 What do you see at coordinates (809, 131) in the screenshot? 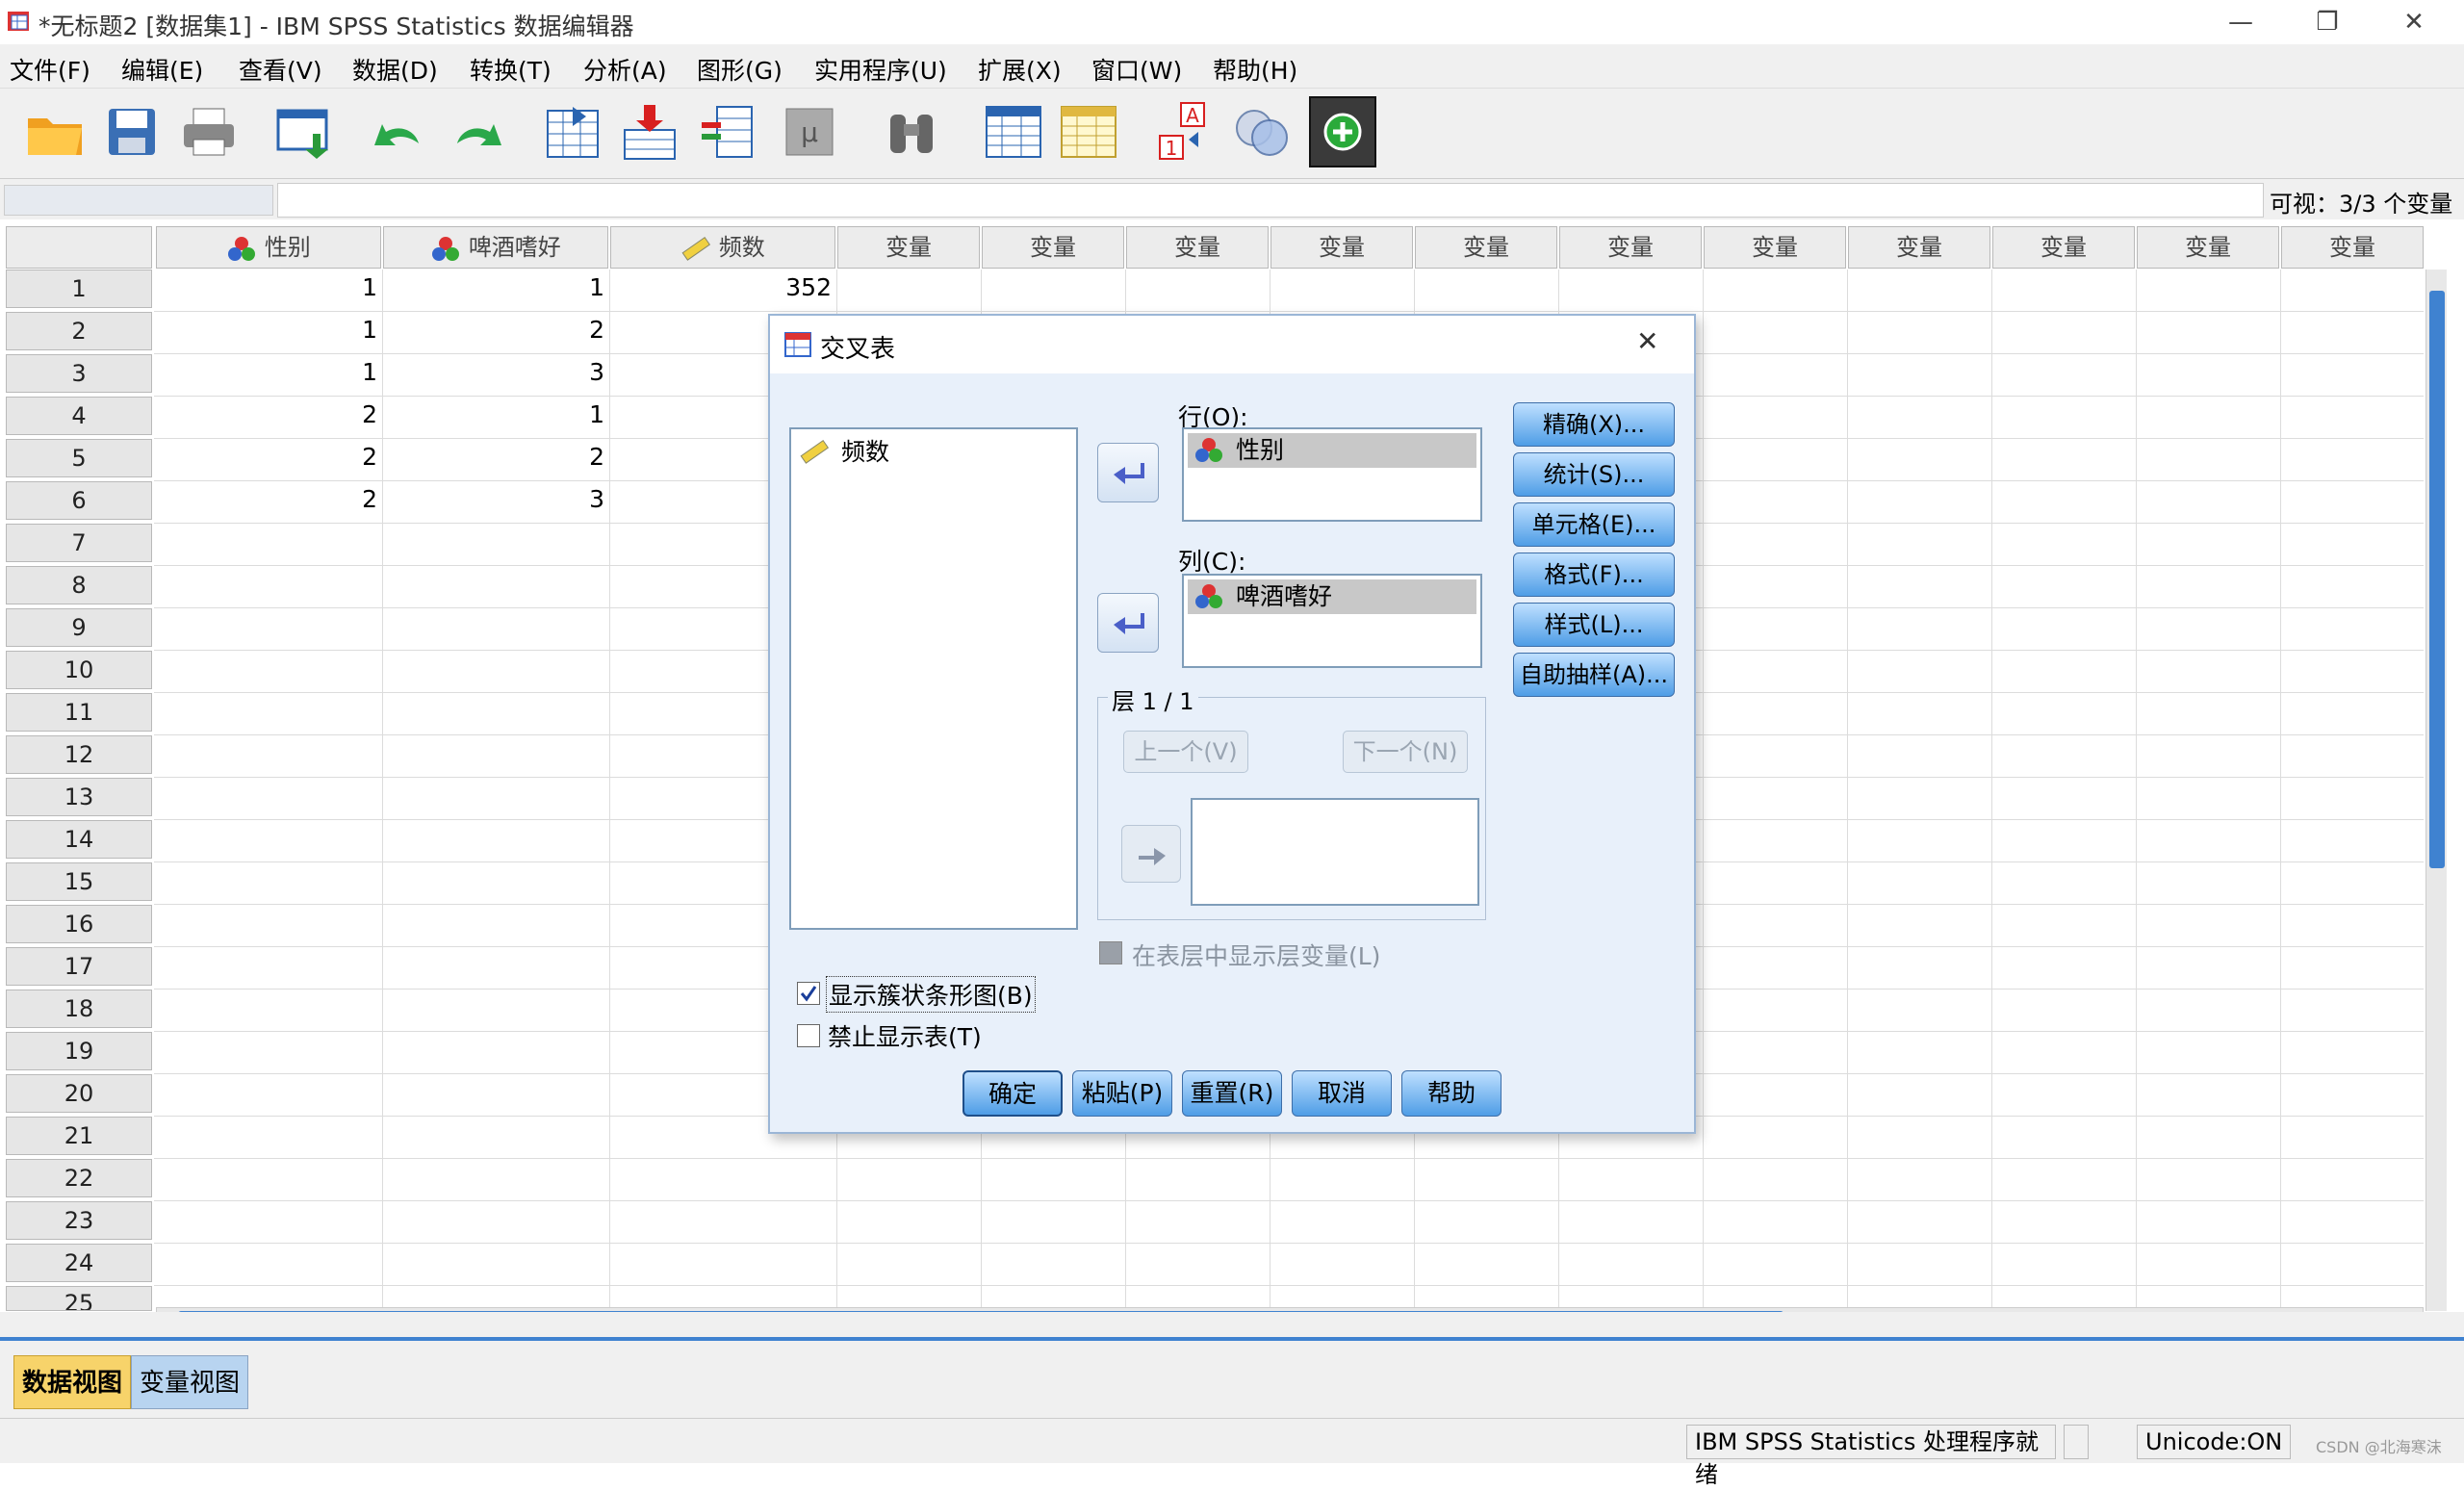
I see `run-descriptives-icon: μ` at bounding box center [809, 131].